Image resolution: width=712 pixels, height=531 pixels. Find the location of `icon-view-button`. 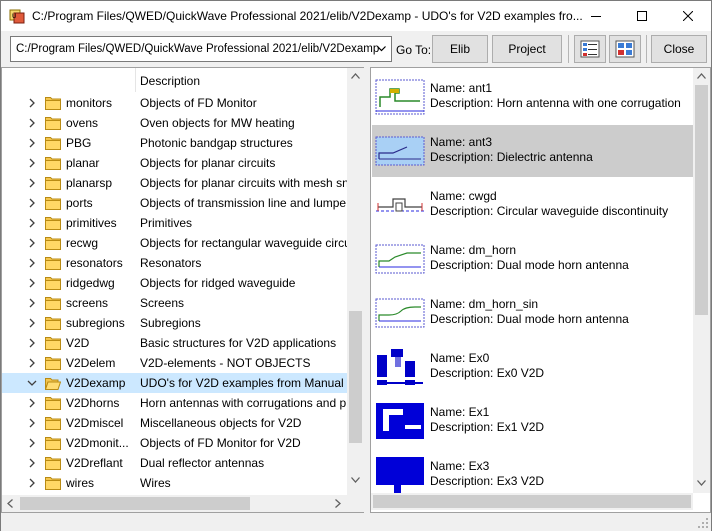

icon-view-button is located at coordinates (625, 49).